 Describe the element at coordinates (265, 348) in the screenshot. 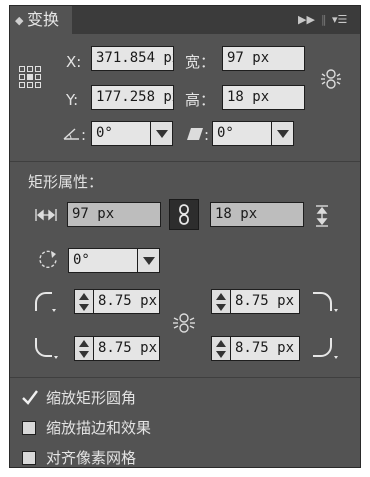

I see `corner-bottom-right-input: 8.75 px` at that location.